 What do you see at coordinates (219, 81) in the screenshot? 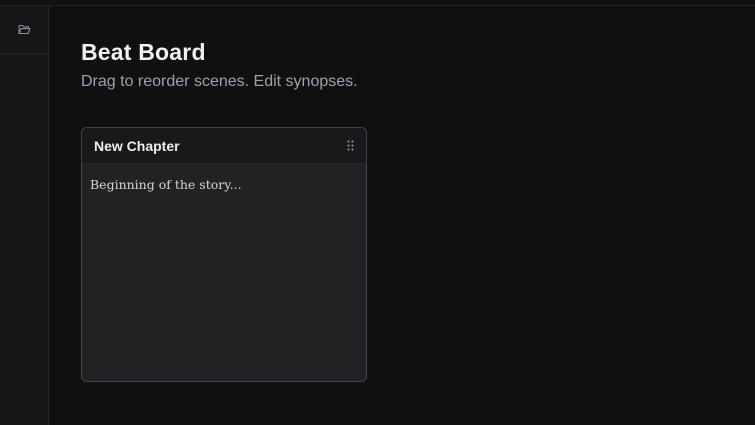
I see `page-subtitle: Drag to reorder scenes. Edit synopses.` at bounding box center [219, 81].